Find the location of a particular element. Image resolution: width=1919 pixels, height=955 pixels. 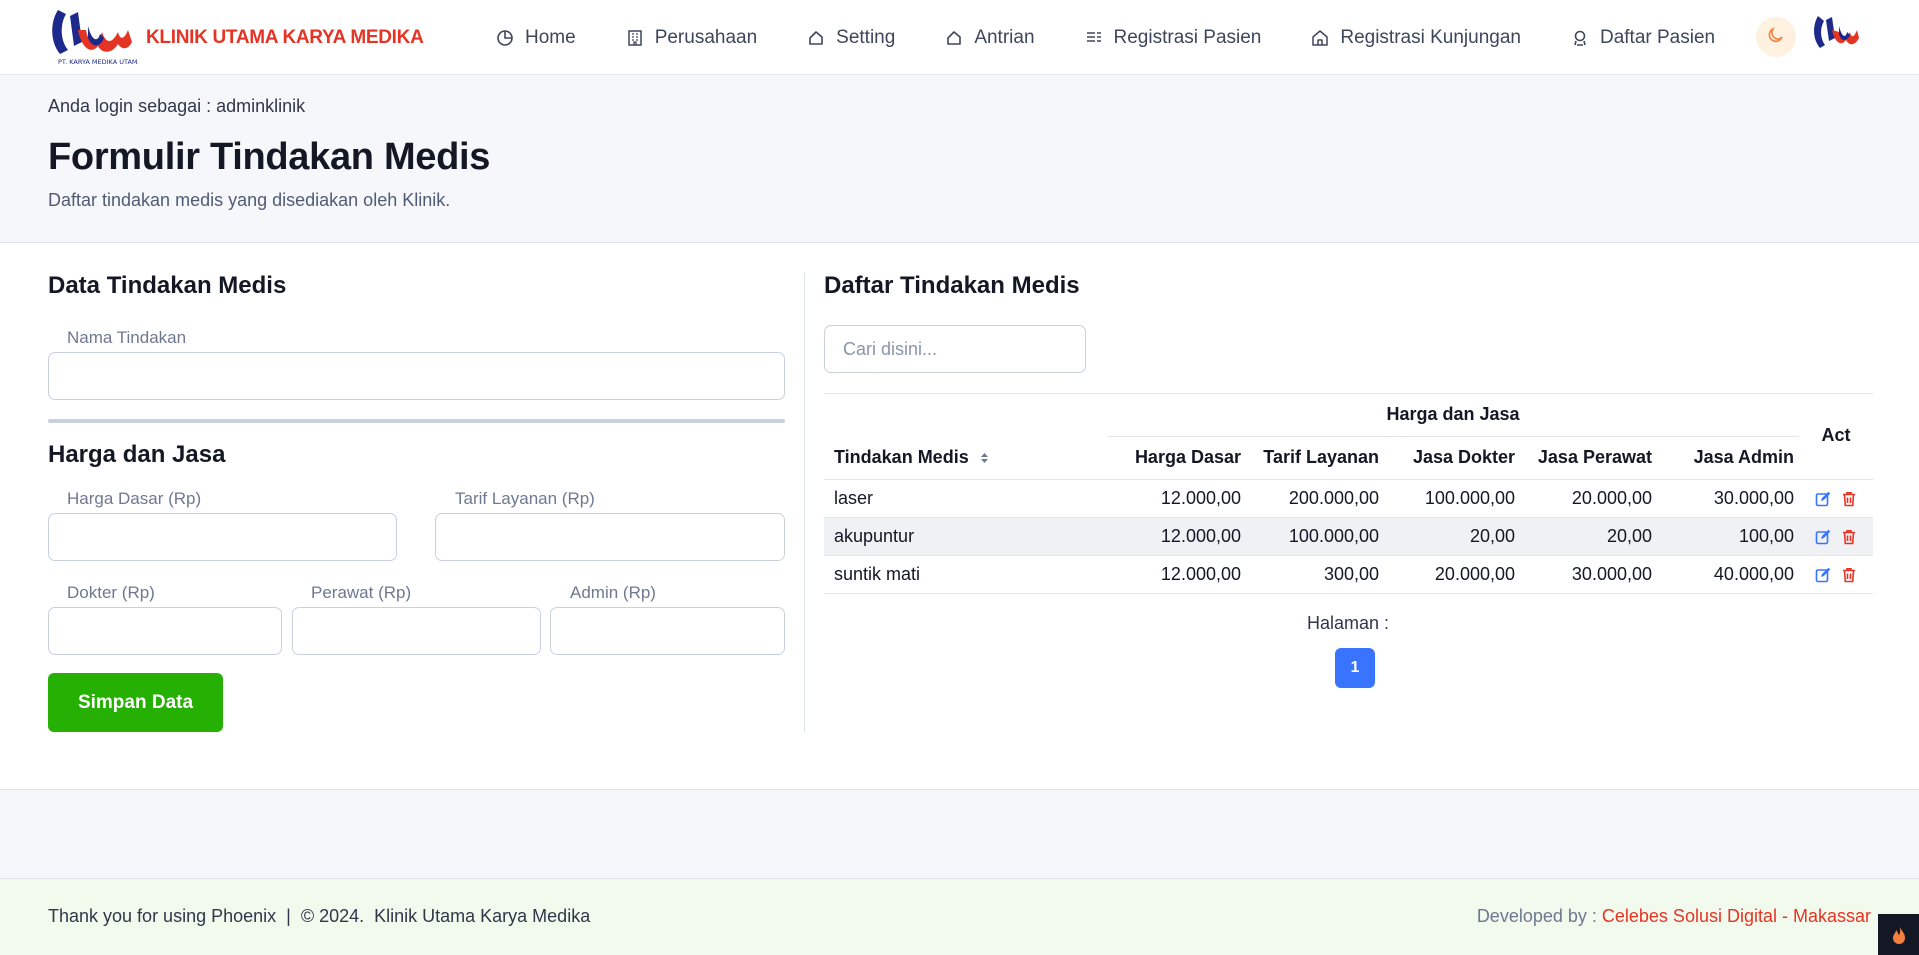

col-tindakan-medis: Tindakan Medis is located at coordinates (965, 436).